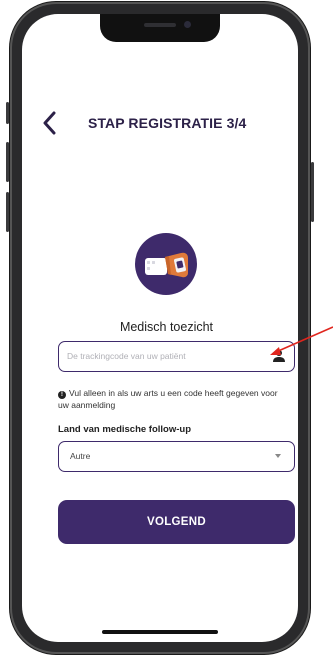 This screenshot has width=333, height=659. What do you see at coordinates (312, 192) in the screenshot?
I see `power-button` at bounding box center [312, 192].